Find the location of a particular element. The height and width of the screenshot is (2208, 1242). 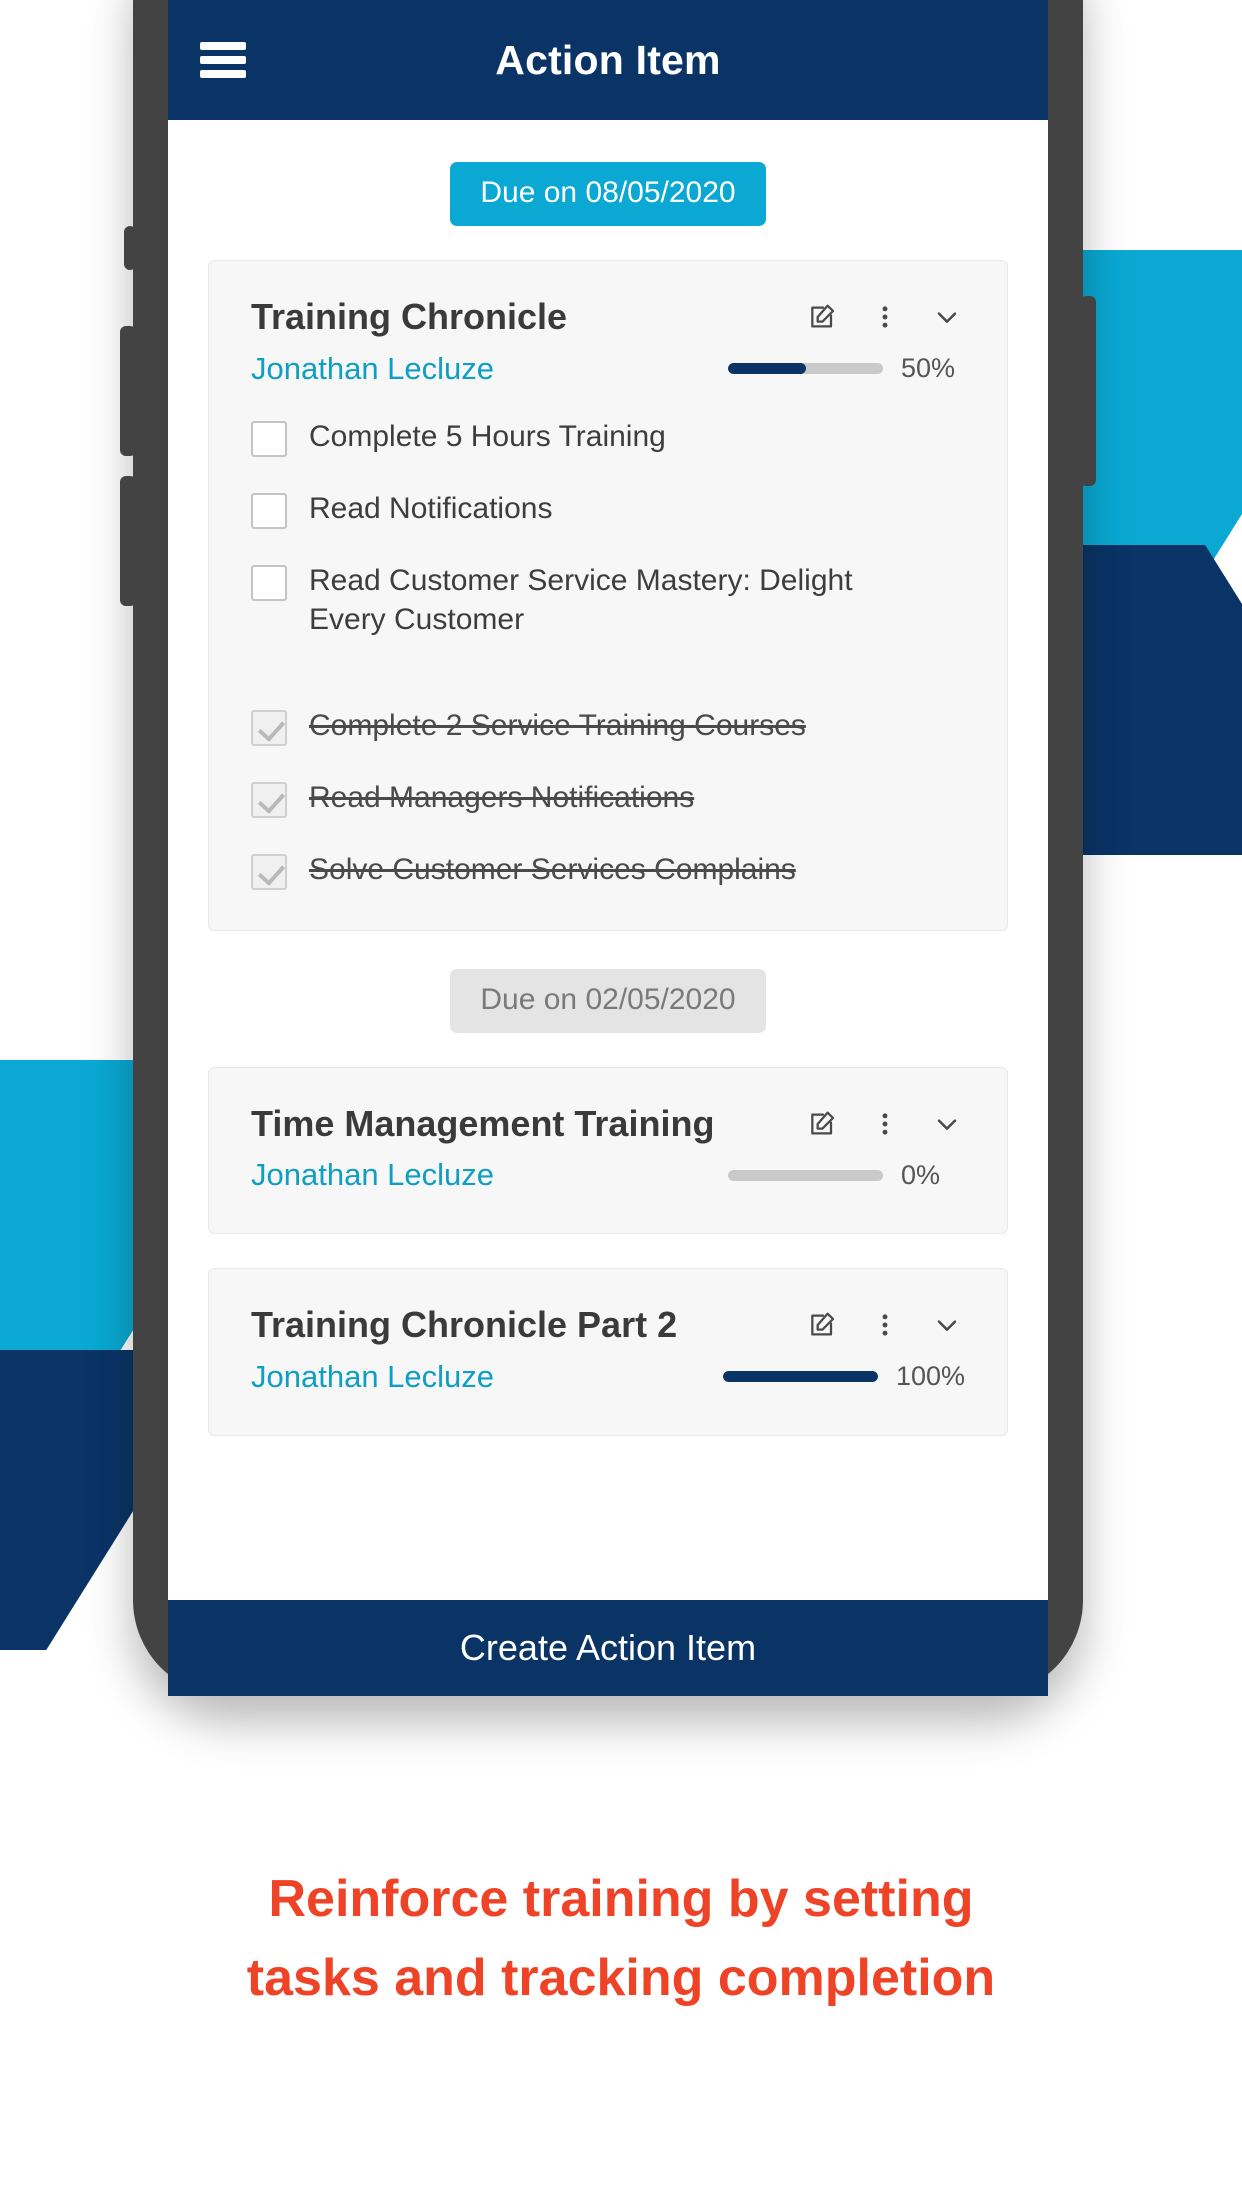

card-header: Training Chronicle Part 2 is located at coordinates (608, 1324).